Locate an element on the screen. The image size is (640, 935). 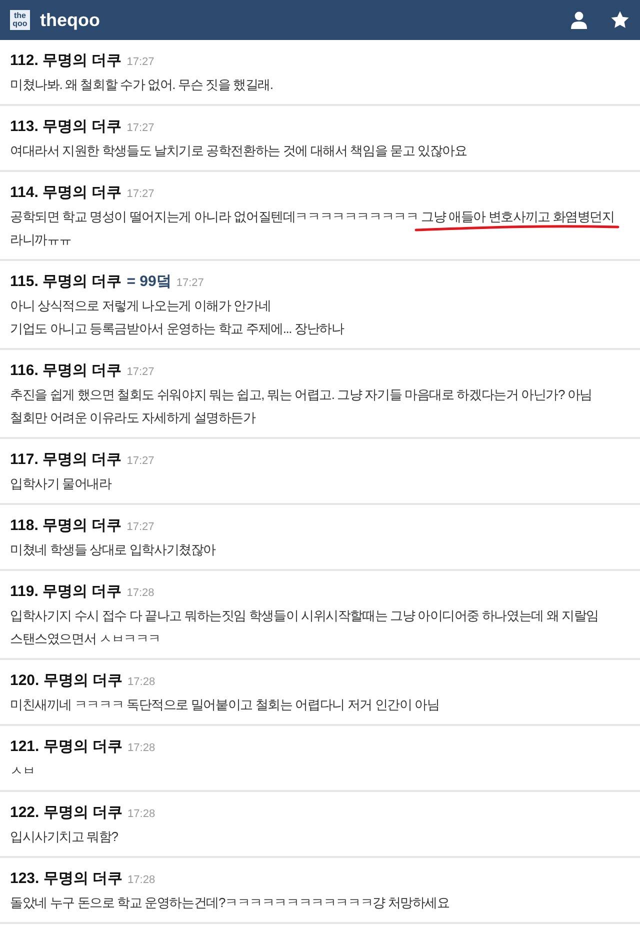
comment-author: 122. 무명의 더쿠 is located at coordinates (66, 813).